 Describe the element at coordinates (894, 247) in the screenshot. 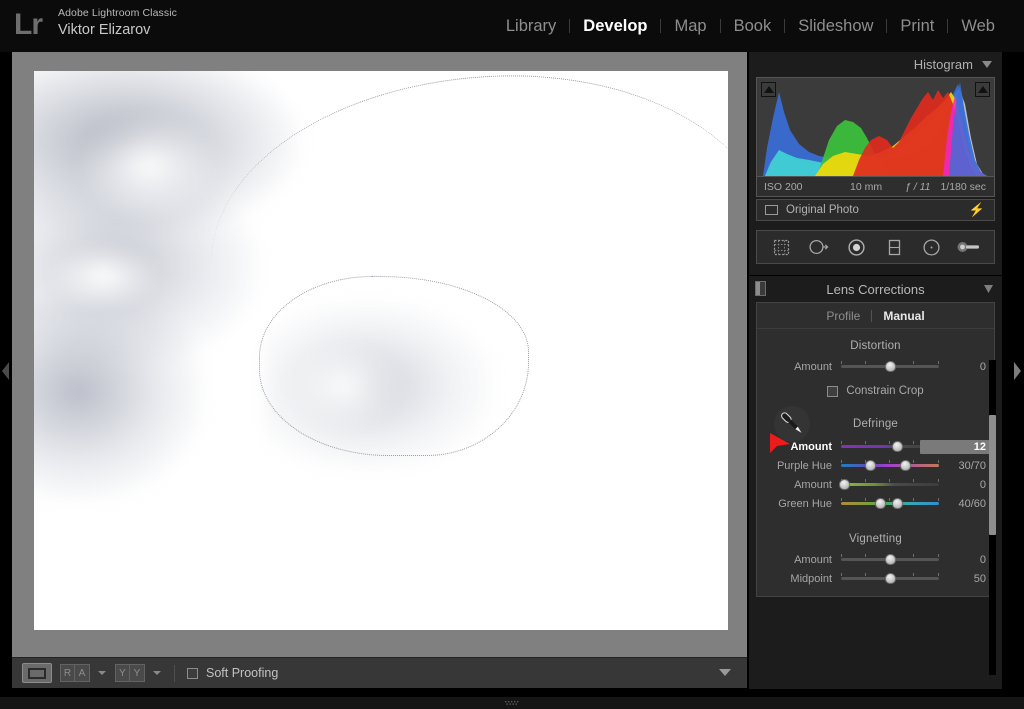

I see `graduated-filter-tool` at that location.